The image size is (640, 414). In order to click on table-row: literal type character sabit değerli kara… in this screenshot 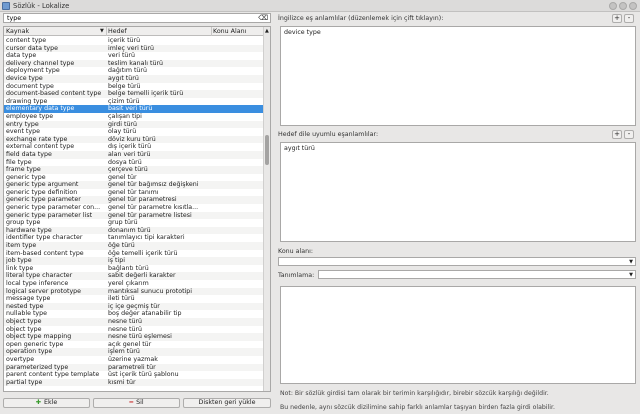, I will do `click(134, 276)`.